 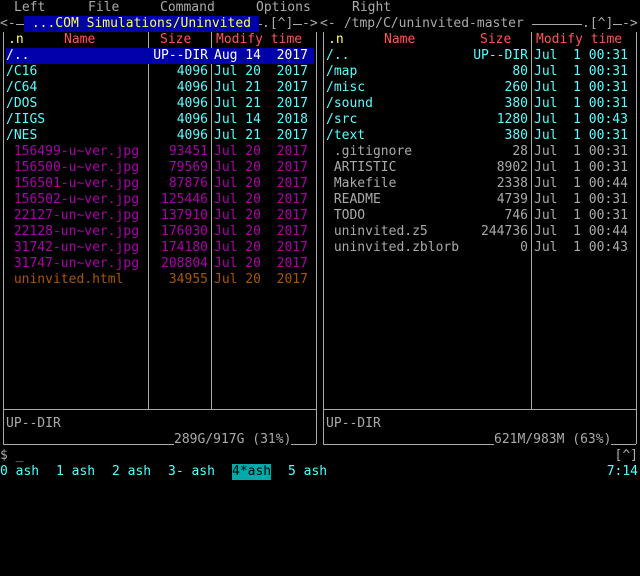 I want to click on file-row: 31742-un~ver.jpg 174180 Jul 20 2017, so click(x=160, y=248).